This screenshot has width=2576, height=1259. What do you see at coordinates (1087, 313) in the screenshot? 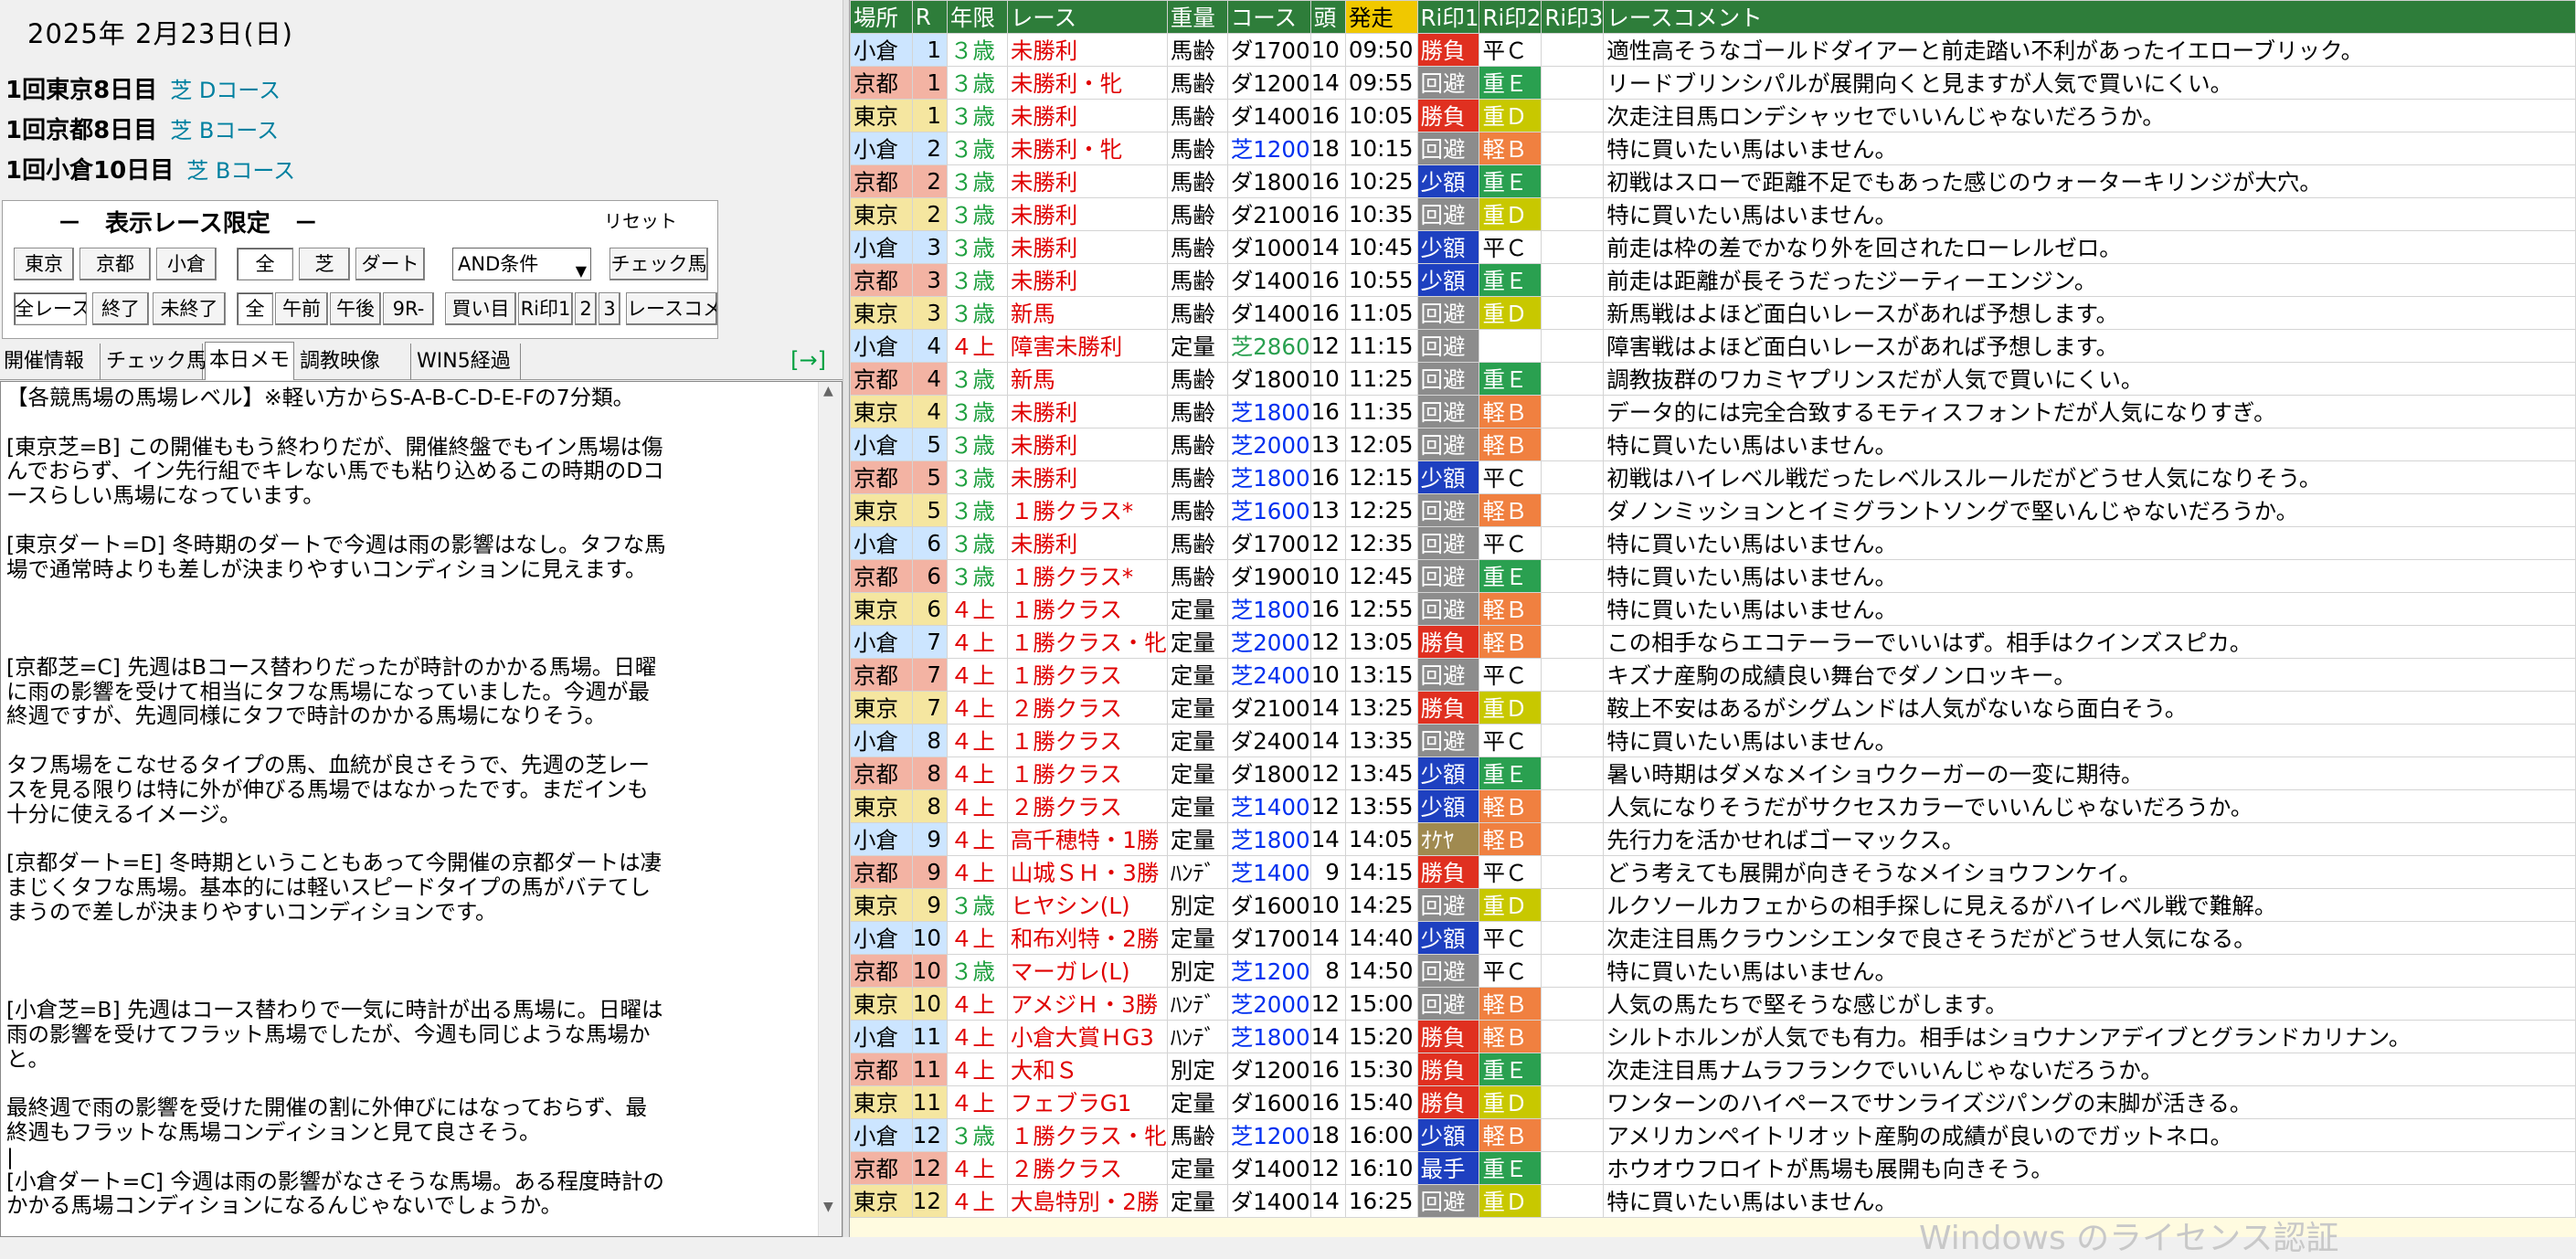
I see `cell-race-name: 新馬` at bounding box center [1087, 313].